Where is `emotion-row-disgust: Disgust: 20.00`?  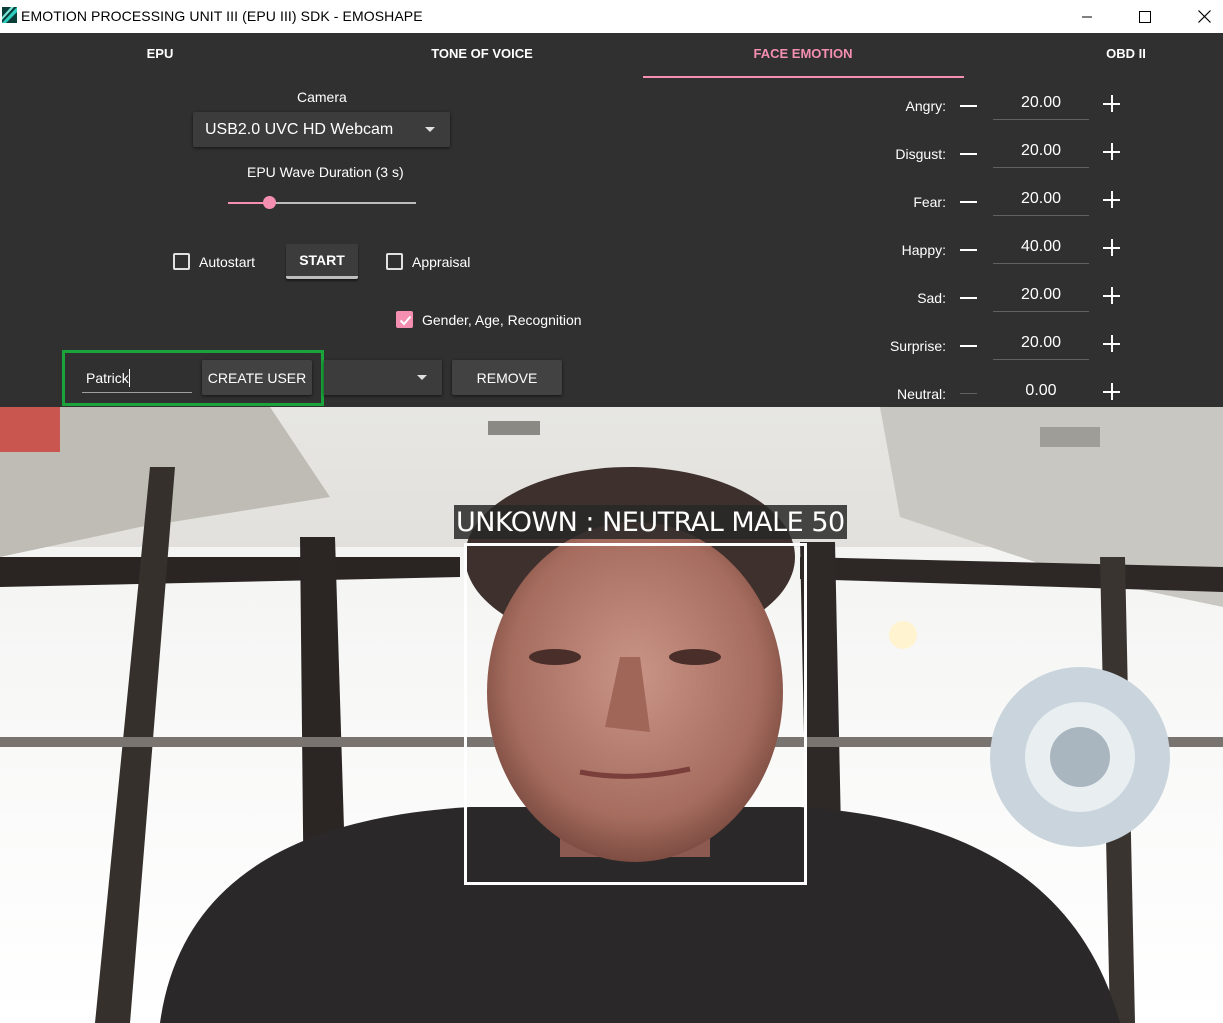 emotion-row-disgust: Disgust: 20.00 is located at coordinates (995, 154).